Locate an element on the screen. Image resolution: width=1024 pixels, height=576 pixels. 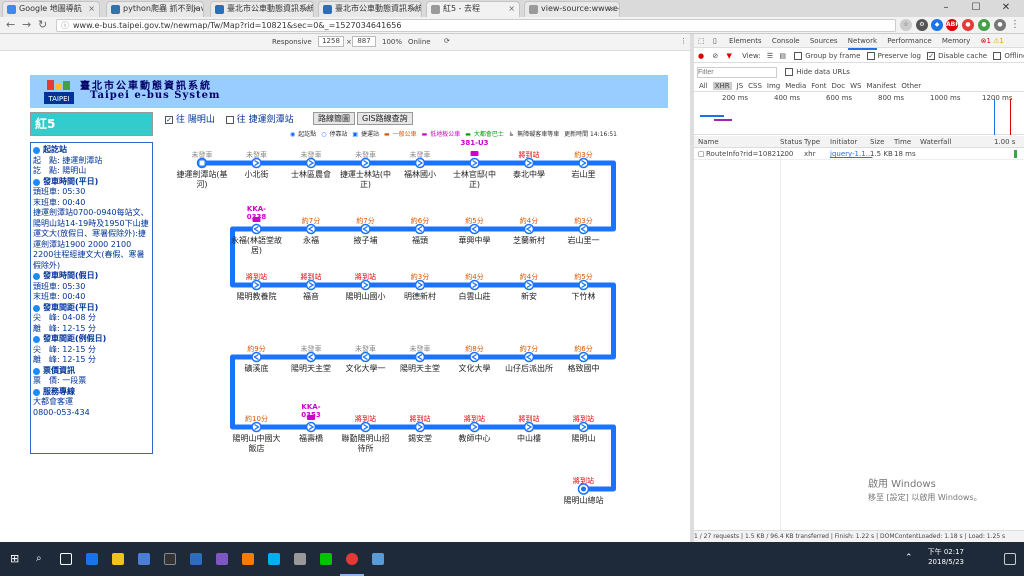
filter-icon: ▼ is located at coordinates (728, 56).